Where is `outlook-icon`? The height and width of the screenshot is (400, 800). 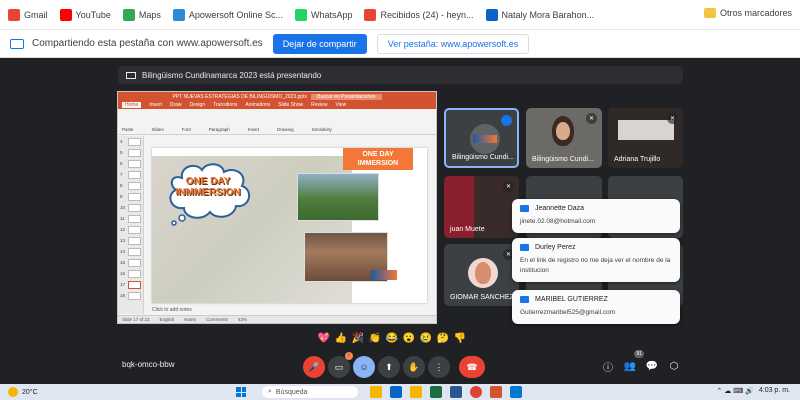 outlook-icon is located at coordinates (396, 392).